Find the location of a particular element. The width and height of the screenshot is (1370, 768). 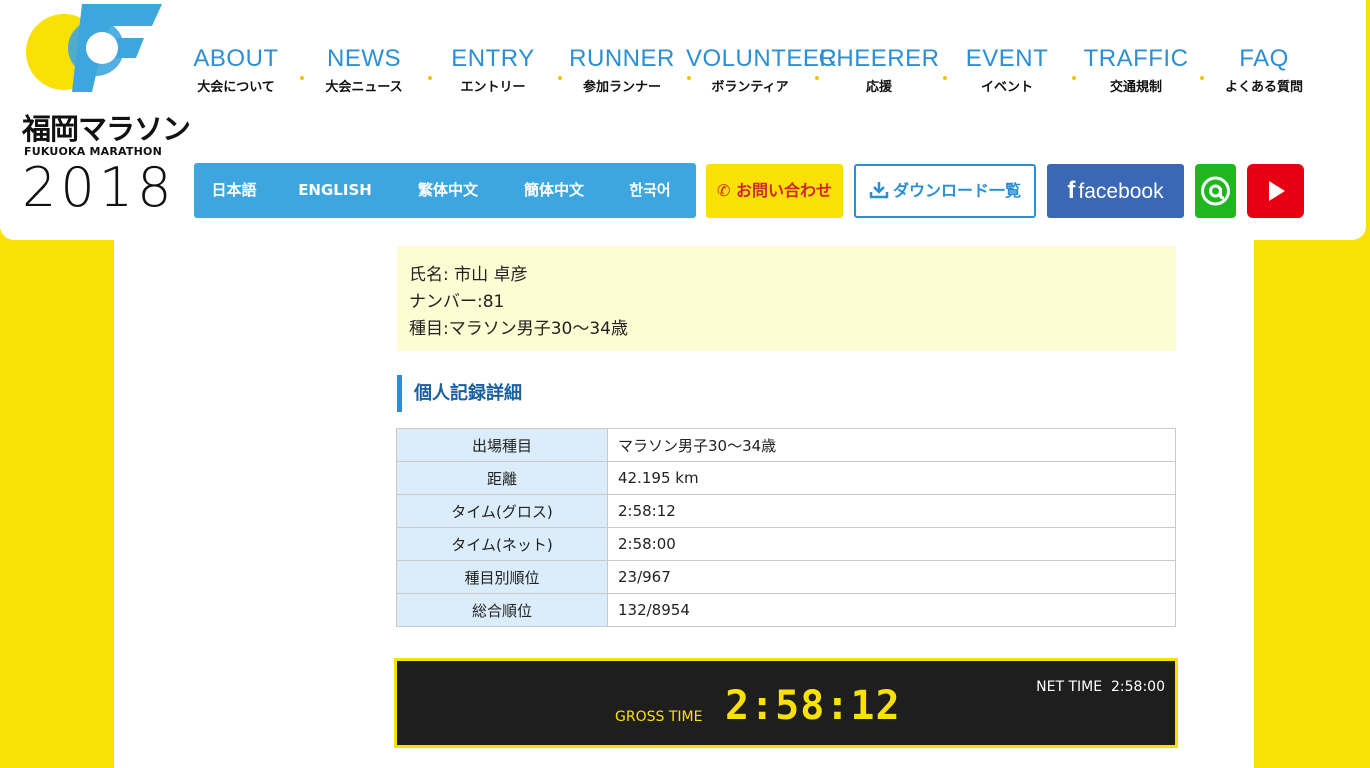

table-row: タイム(ネット) 2:58:00 is located at coordinates (786, 544).